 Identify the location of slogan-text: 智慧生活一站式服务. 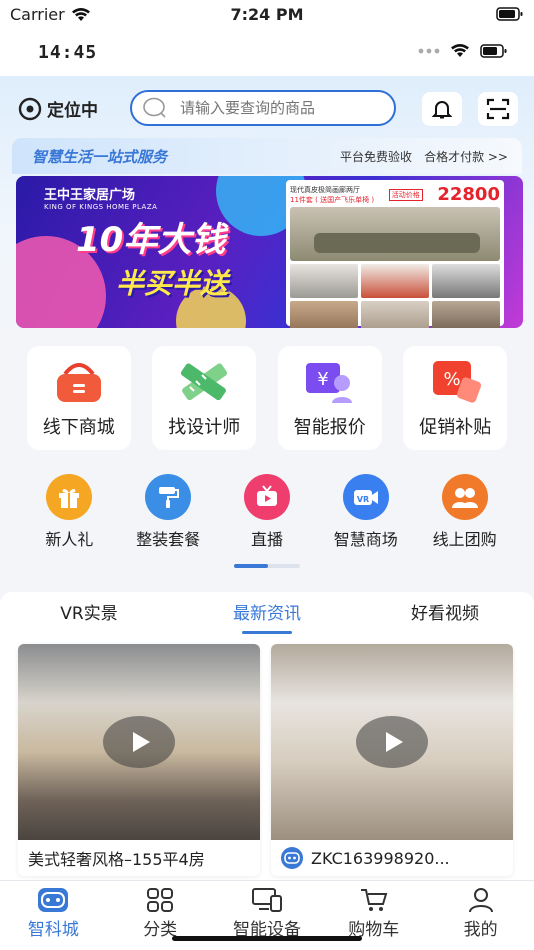
(100, 157).